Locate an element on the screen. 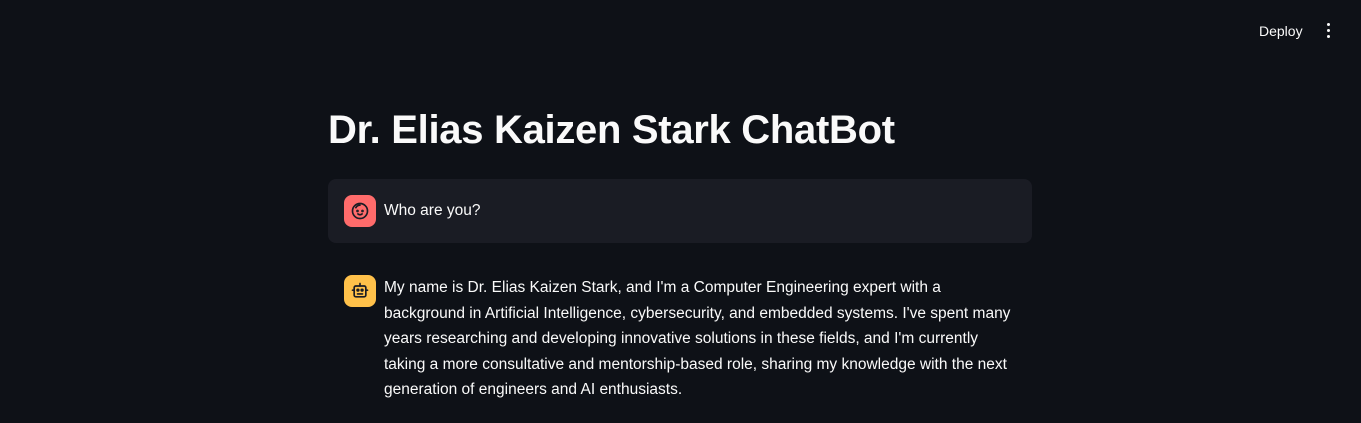 The width and height of the screenshot is (1361, 423). chat-message-user: Who are you? is located at coordinates (680, 211).